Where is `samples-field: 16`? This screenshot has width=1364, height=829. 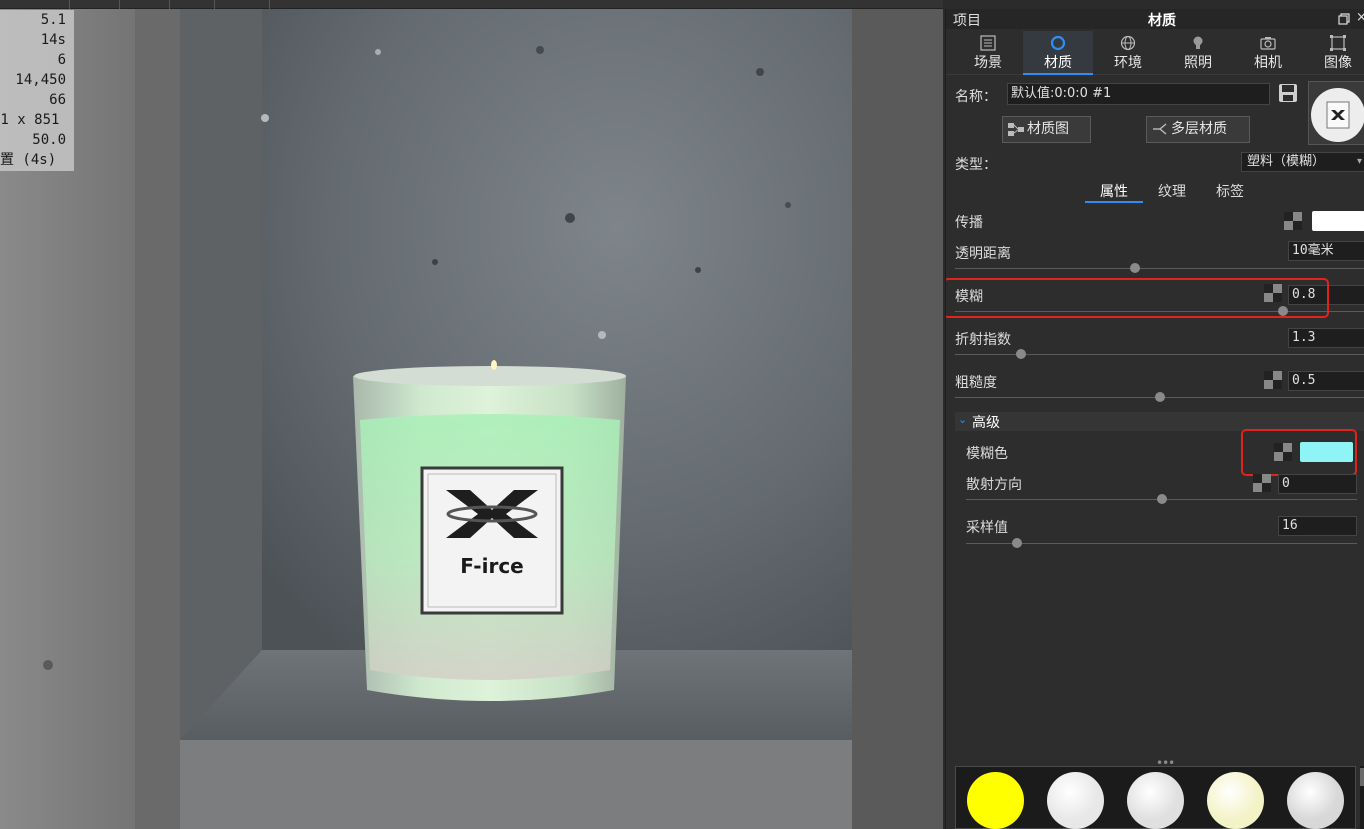 samples-field: 16 is located at coordinates (1317, 526).